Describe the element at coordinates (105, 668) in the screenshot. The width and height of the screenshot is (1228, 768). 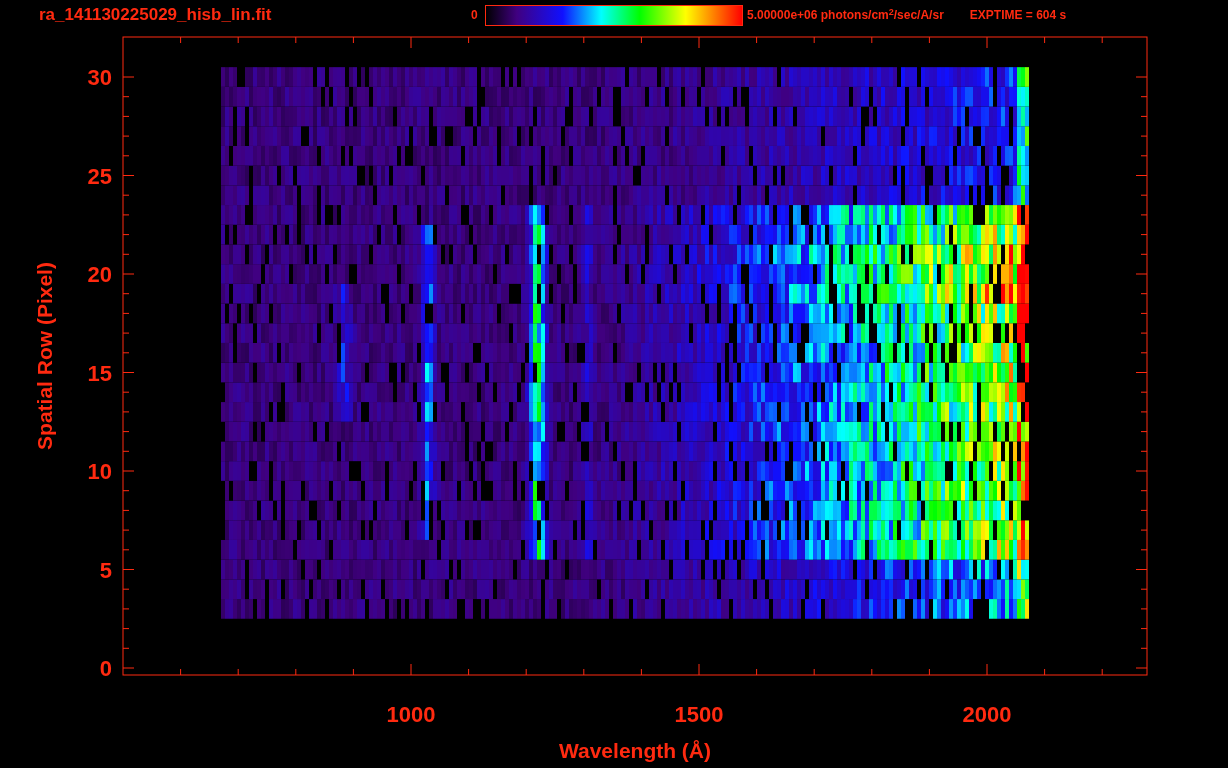
I see `y-tick-label: 0` at that location.